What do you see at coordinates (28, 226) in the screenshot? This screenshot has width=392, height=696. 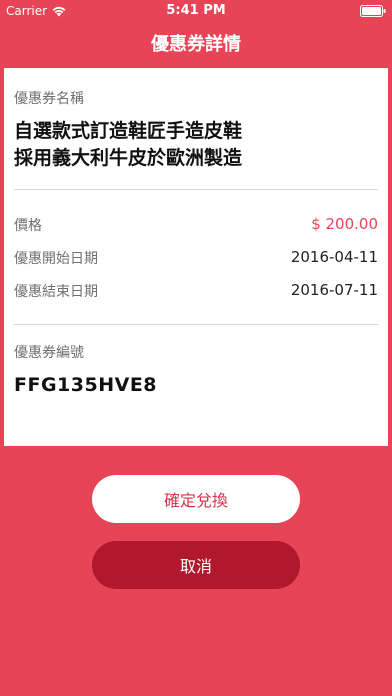 I see `price-label: 價格` at bounding box center [28, 226].